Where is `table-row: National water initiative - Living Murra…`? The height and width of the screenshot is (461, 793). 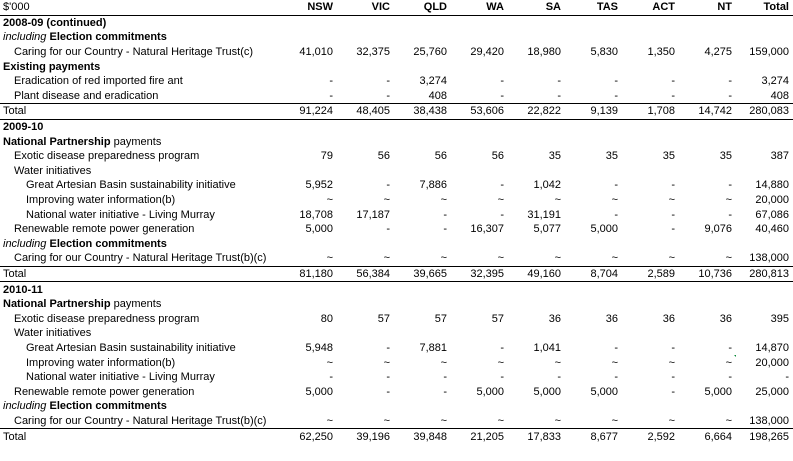
table-row: National water initiative - Living Murra… is located at coordinates (396, 377).